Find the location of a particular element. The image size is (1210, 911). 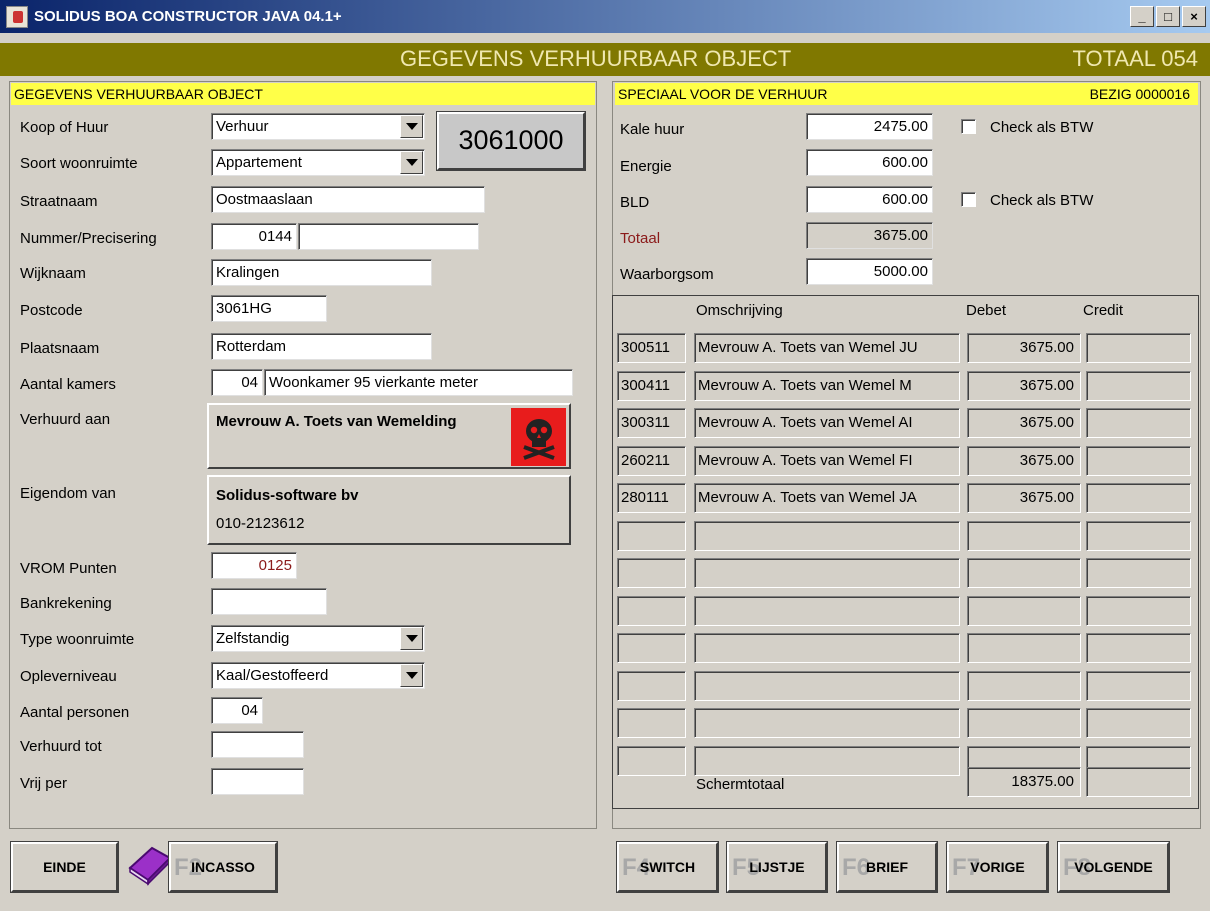

waarborg-input: 5000.00 is located at coordinates (869, 271).